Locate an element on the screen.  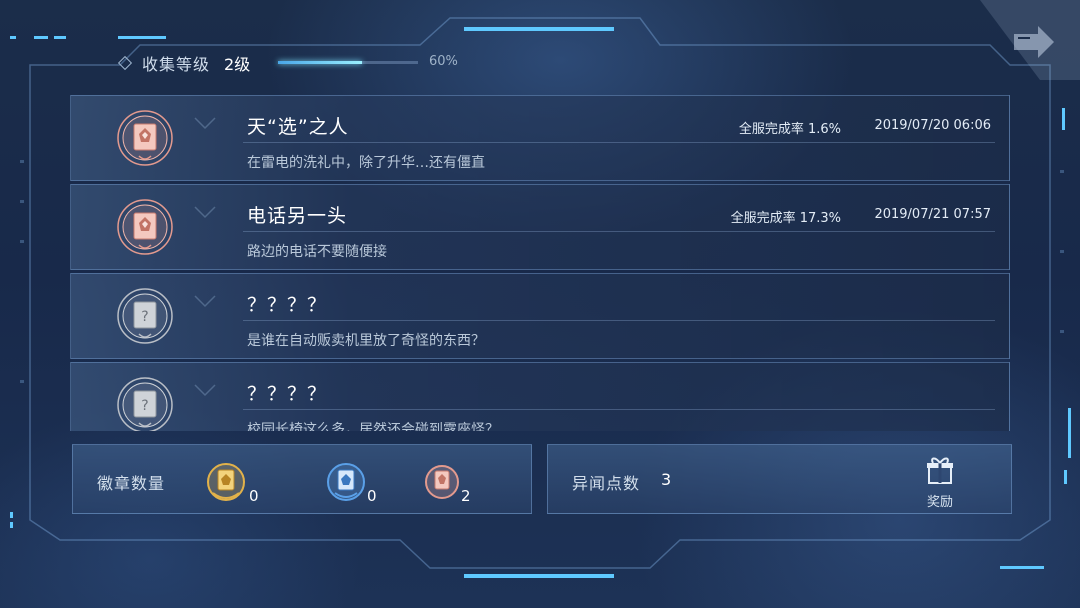
collection-level-header: 收集等级 2级 60% is located at coordinates (287, 63).